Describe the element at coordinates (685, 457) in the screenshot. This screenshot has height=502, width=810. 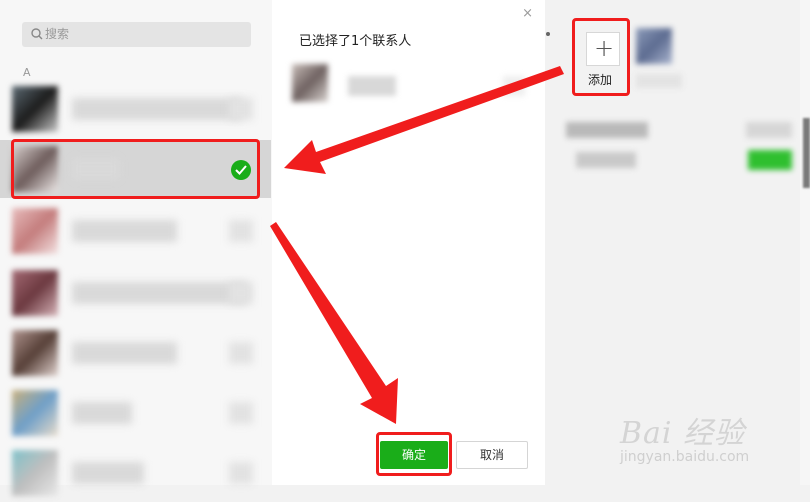
I see `watermark-url: jingyan.baidu.com` at that location.